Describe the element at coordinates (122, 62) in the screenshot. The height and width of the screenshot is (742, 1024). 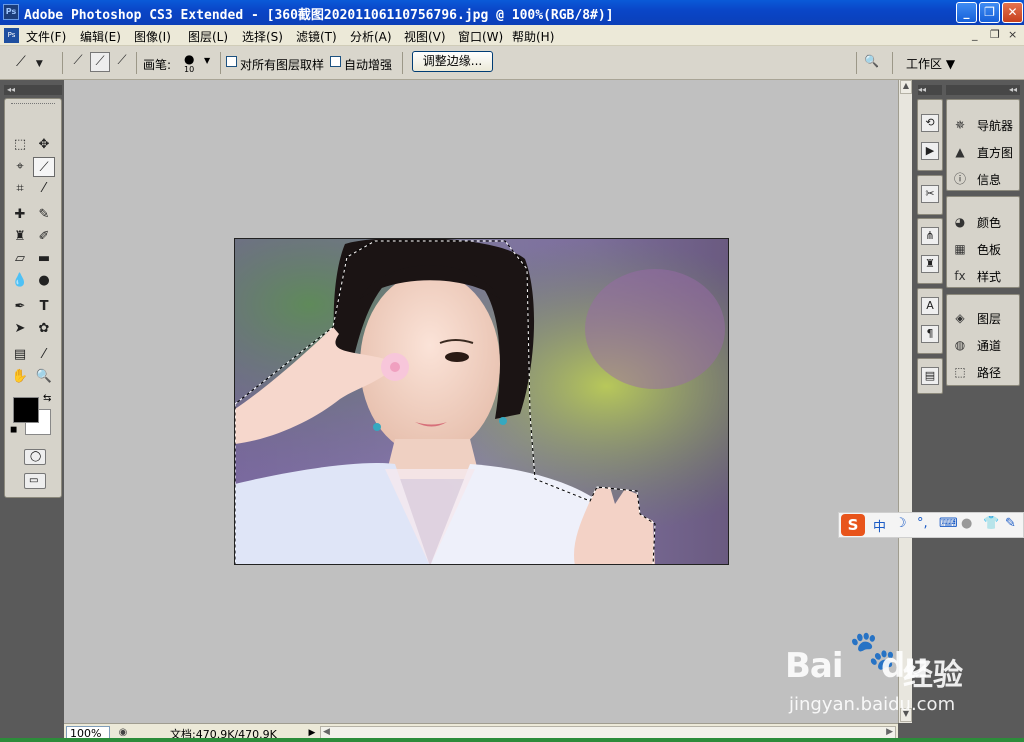
I see `subtract-from-selection-mode: ⟋` at that location.